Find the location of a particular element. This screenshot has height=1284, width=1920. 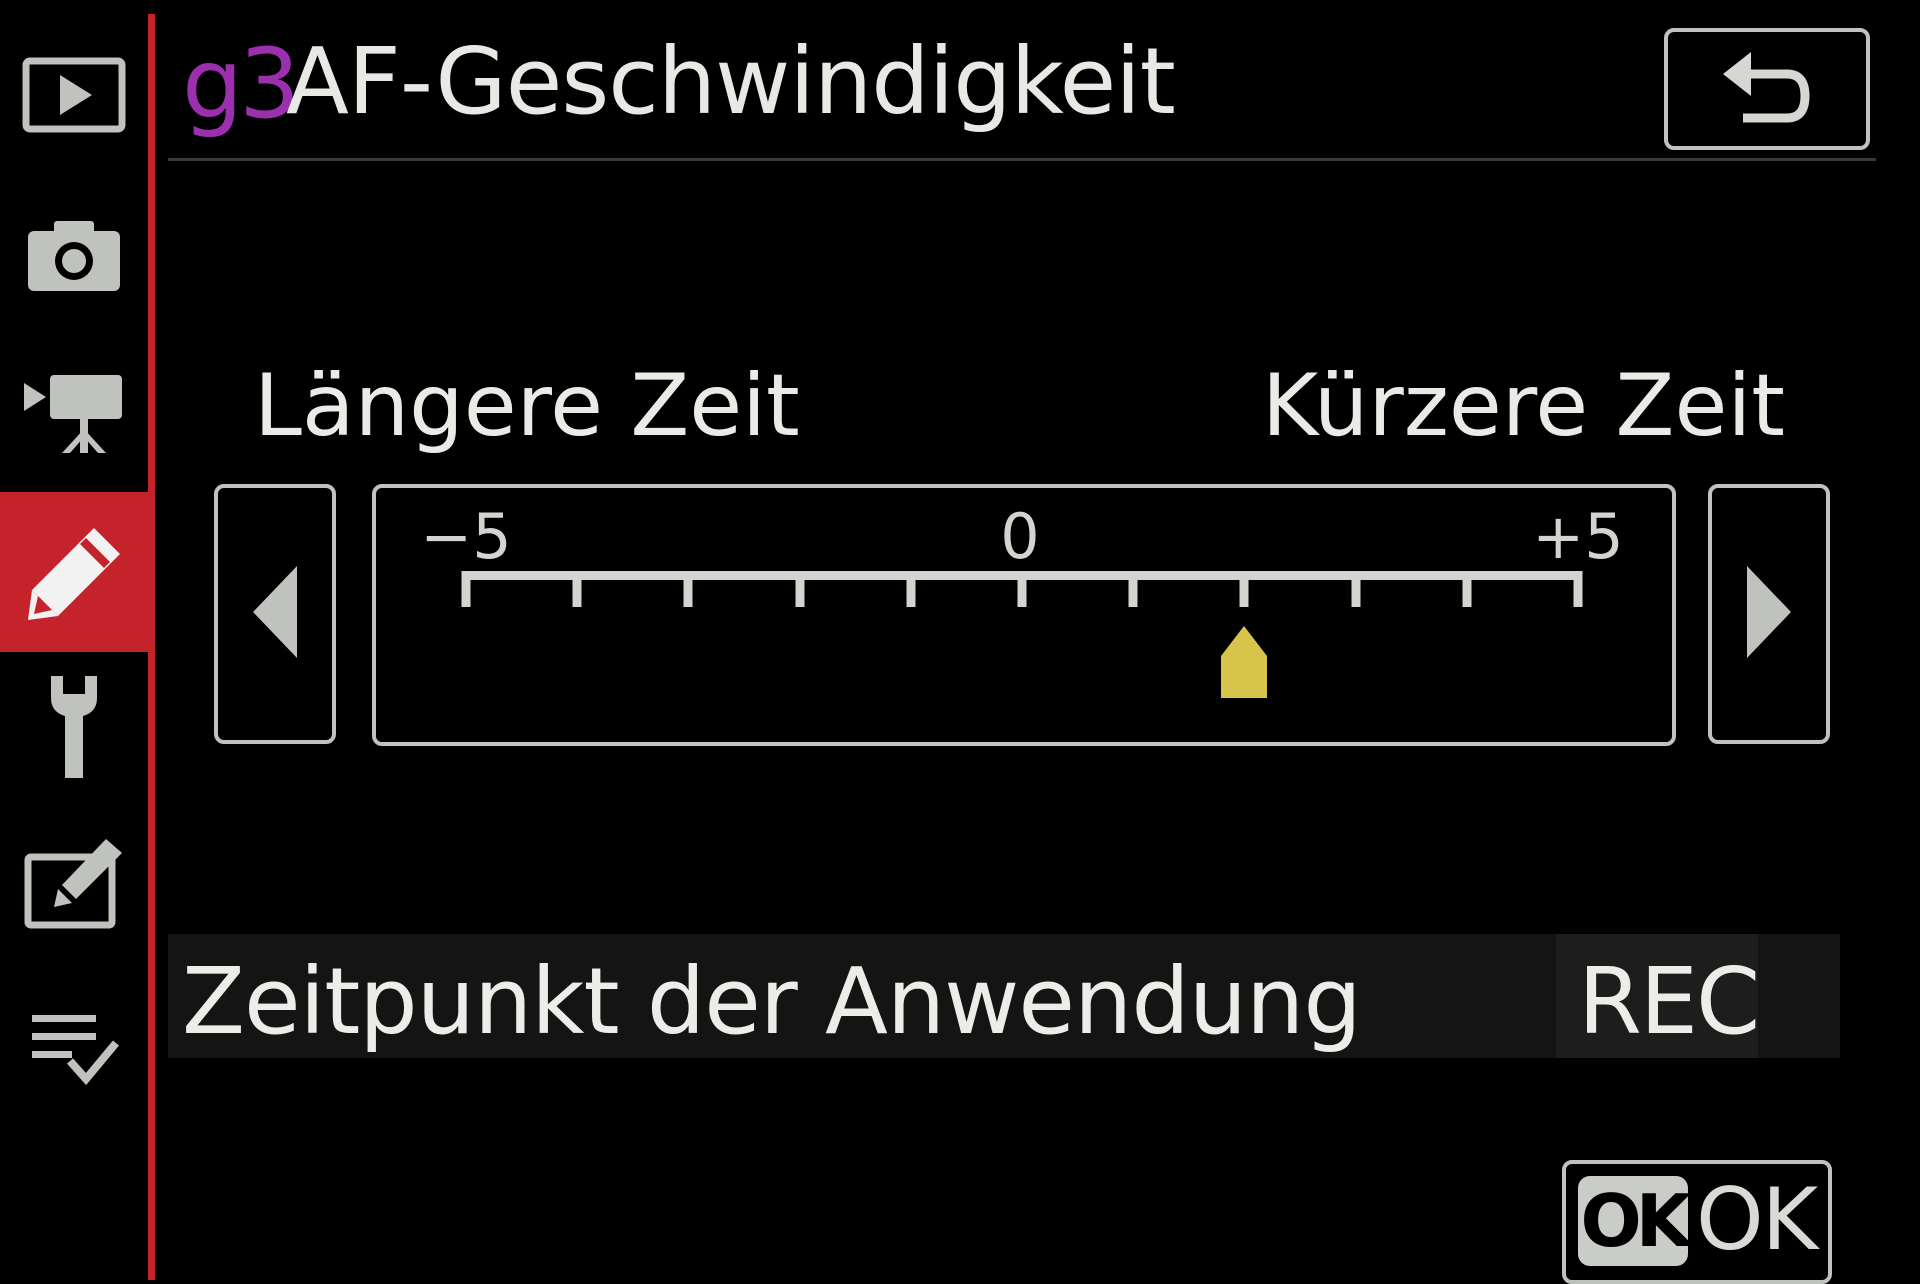

custom-settings-menu-tab is located at coordinates (74, 572).